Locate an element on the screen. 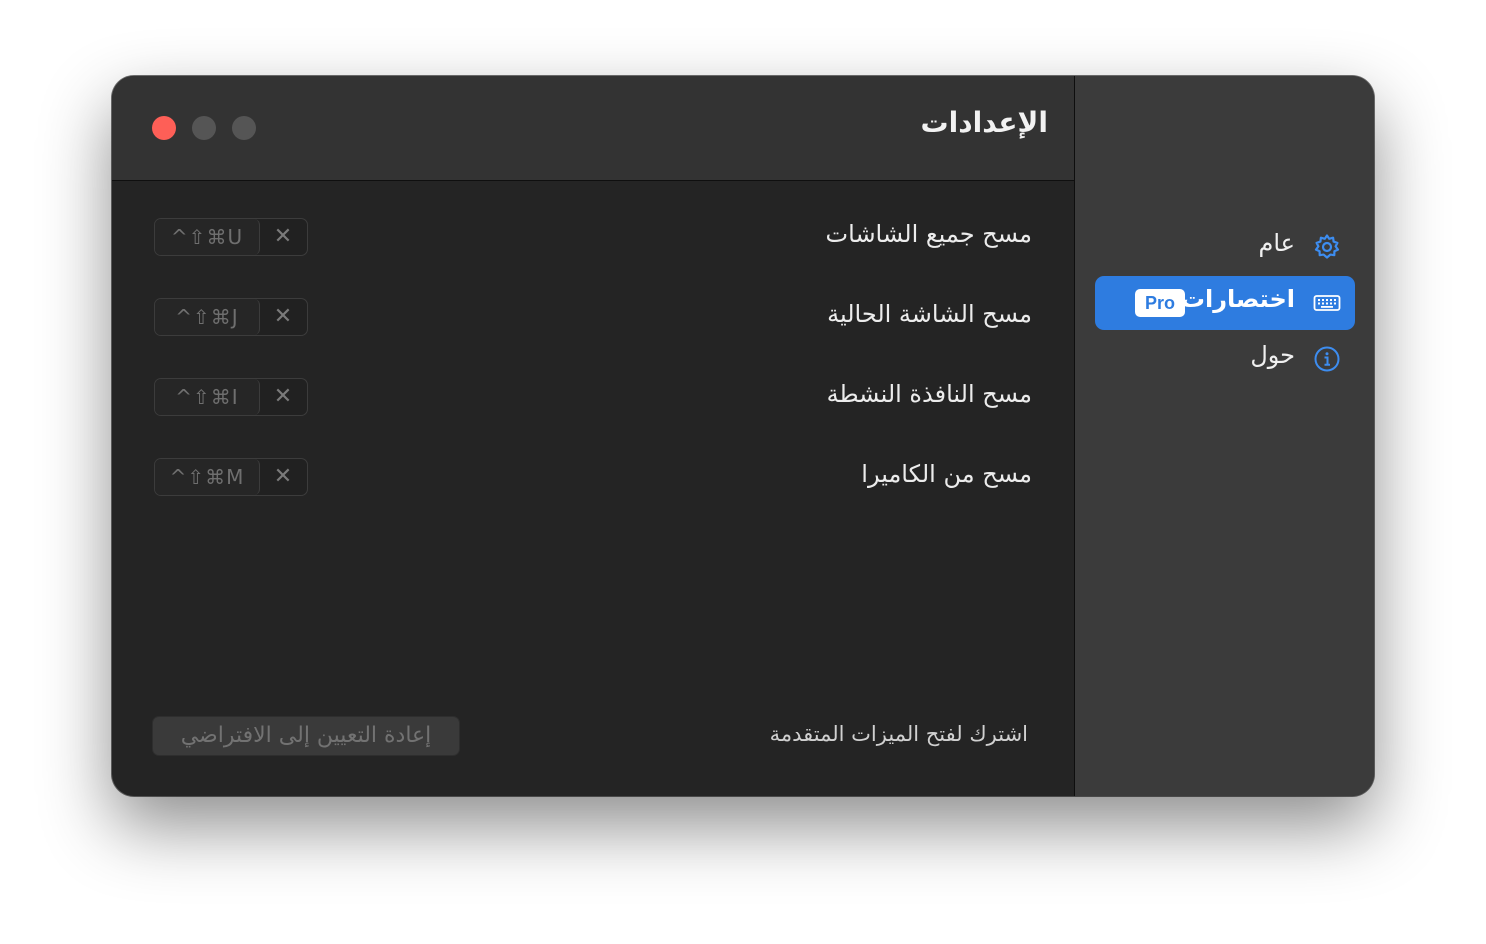 The image size is (1486, 944). titlebar: الإعدادات is located at coordinates (593, 128).